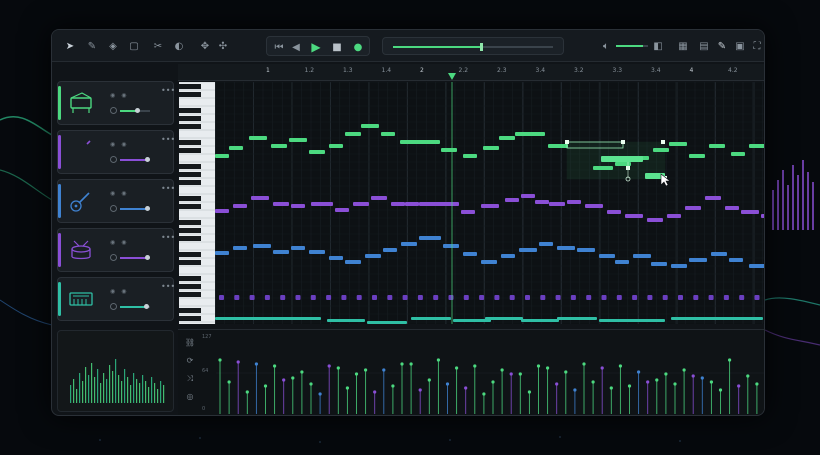  Describe the element at coordinates (722, 46) in the screenshot. I see `edit-mode-icon: ✎` at that location.